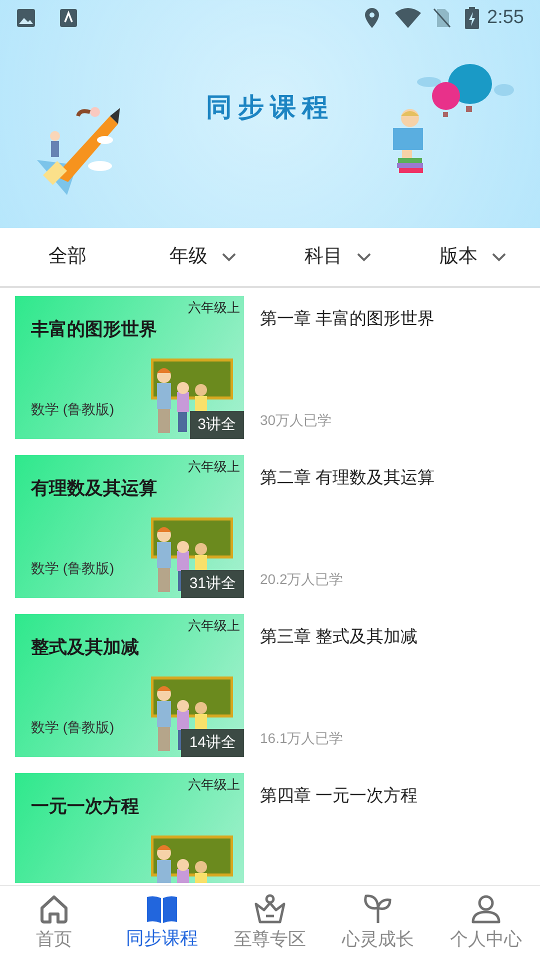 The image size is (540, 960). Describe the element at coordinates (54, 909) in the screenshot. I see `home-icon` at that location.